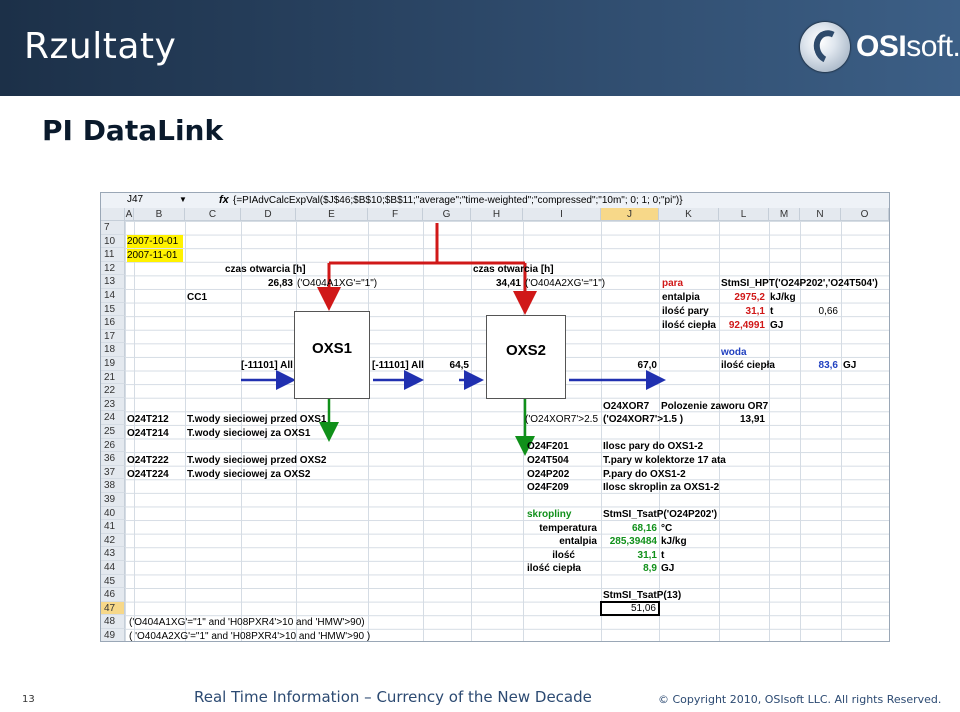 The image size is (960, 712). What do you see at coordinates (783, 297) in the screenshot?
I see `entalpia-unit: kJ/kg` at bounding box center [783, 297].